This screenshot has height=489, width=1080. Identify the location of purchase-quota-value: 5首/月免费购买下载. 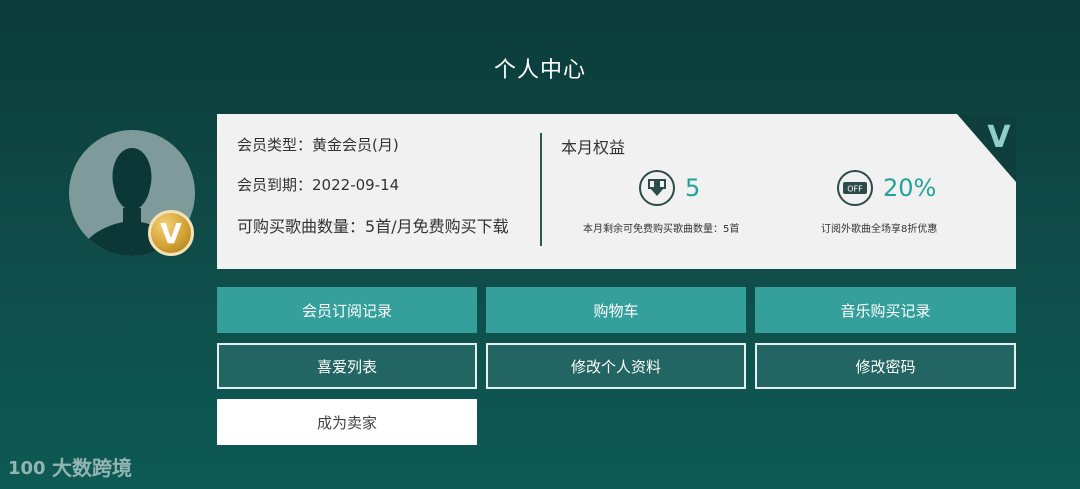
(437, 226).